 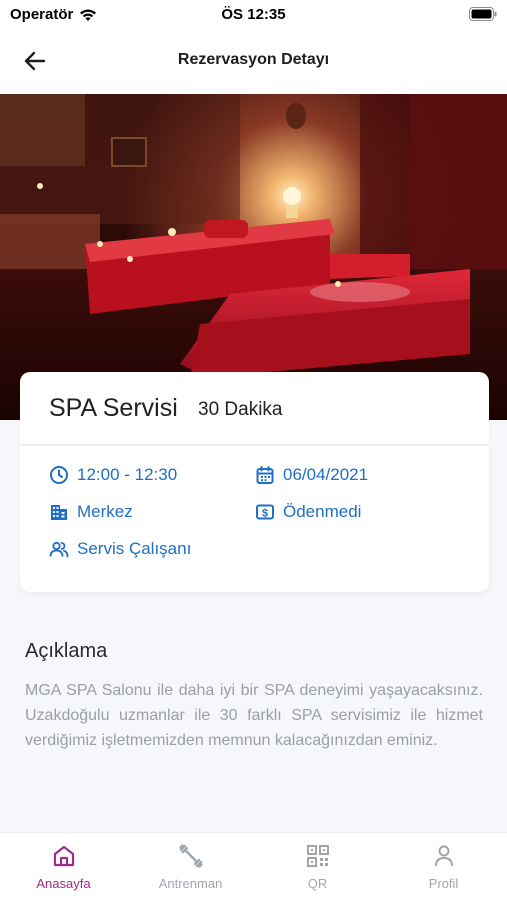 I want to click on calendar-icon, so click(x=265, y=475).